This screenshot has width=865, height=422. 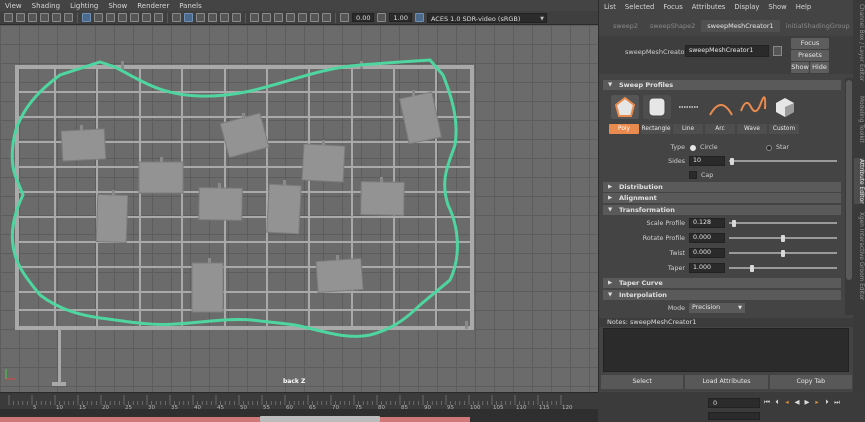 I want to click on wireframe-icon, so click(x=176, y=17).